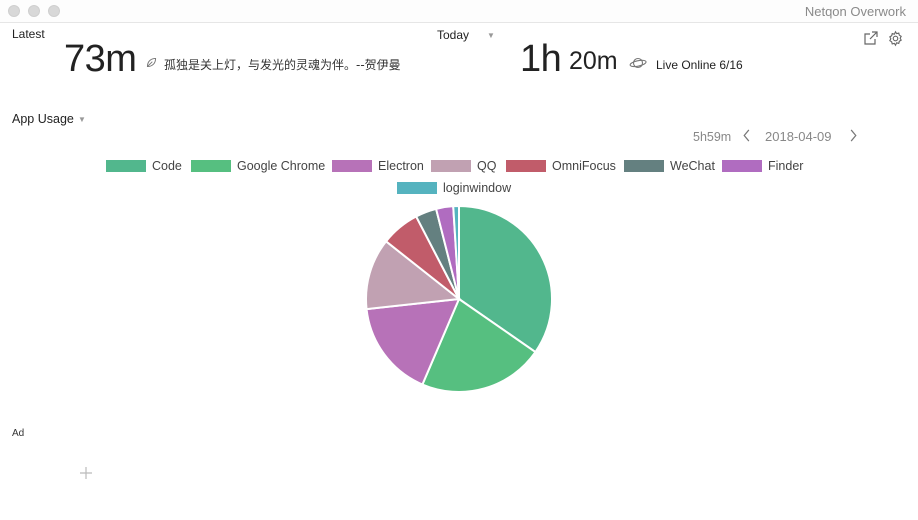  I want to click on legend-label: Electron, so click(401, 166).